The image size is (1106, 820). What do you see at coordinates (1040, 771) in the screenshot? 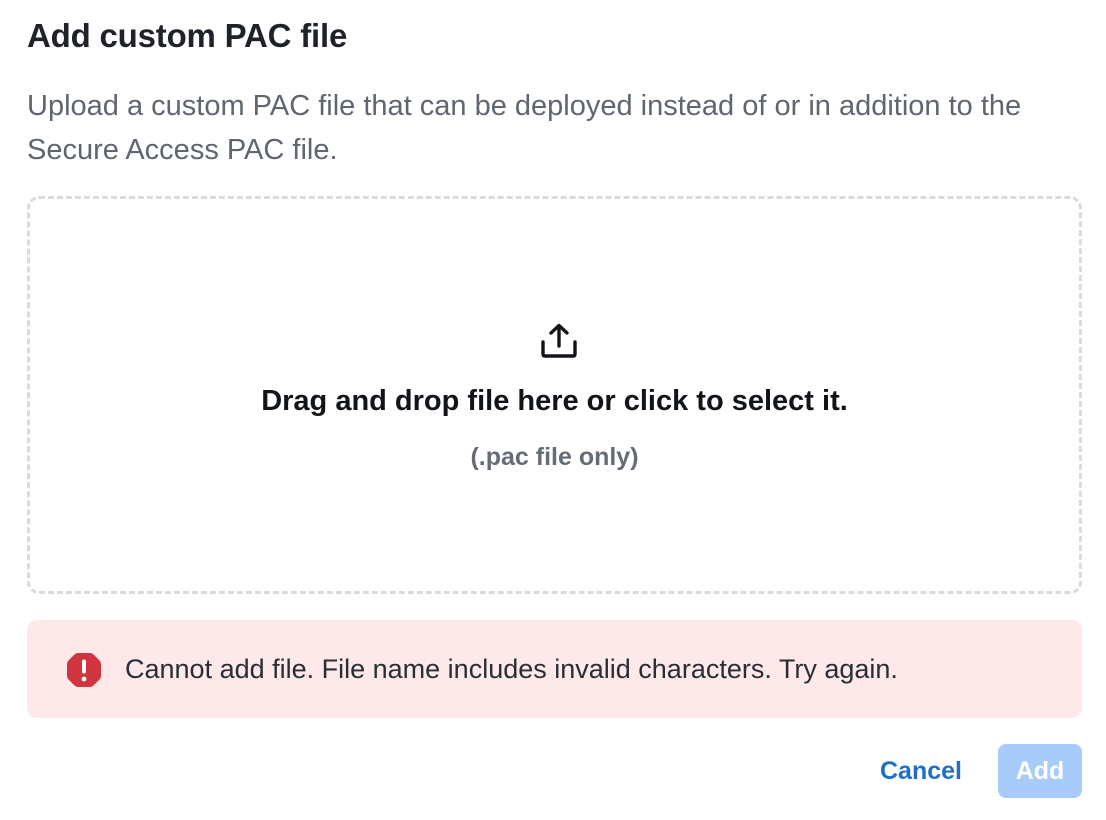
I see `add-button: Add` at bounding box center [1040, 771].